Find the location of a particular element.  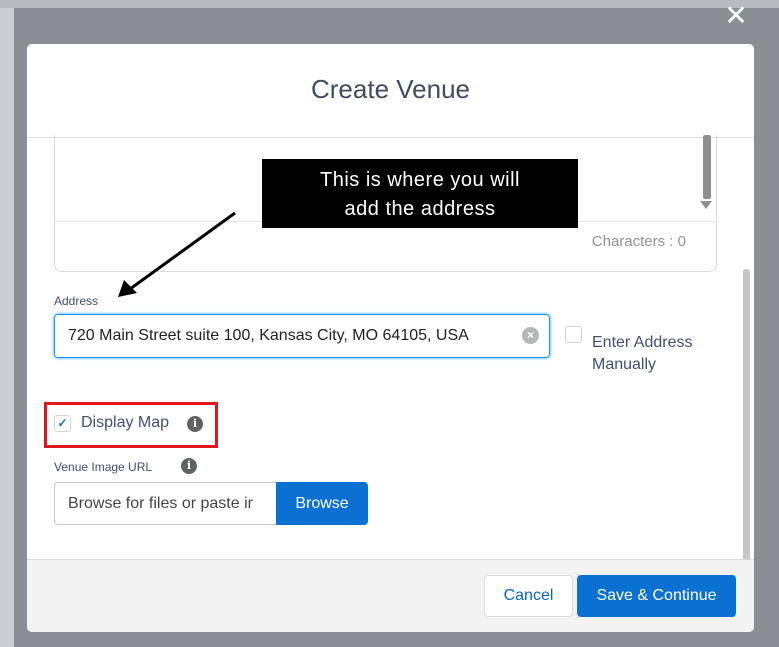

arrow-shaft is located at coordinates (182, 251).